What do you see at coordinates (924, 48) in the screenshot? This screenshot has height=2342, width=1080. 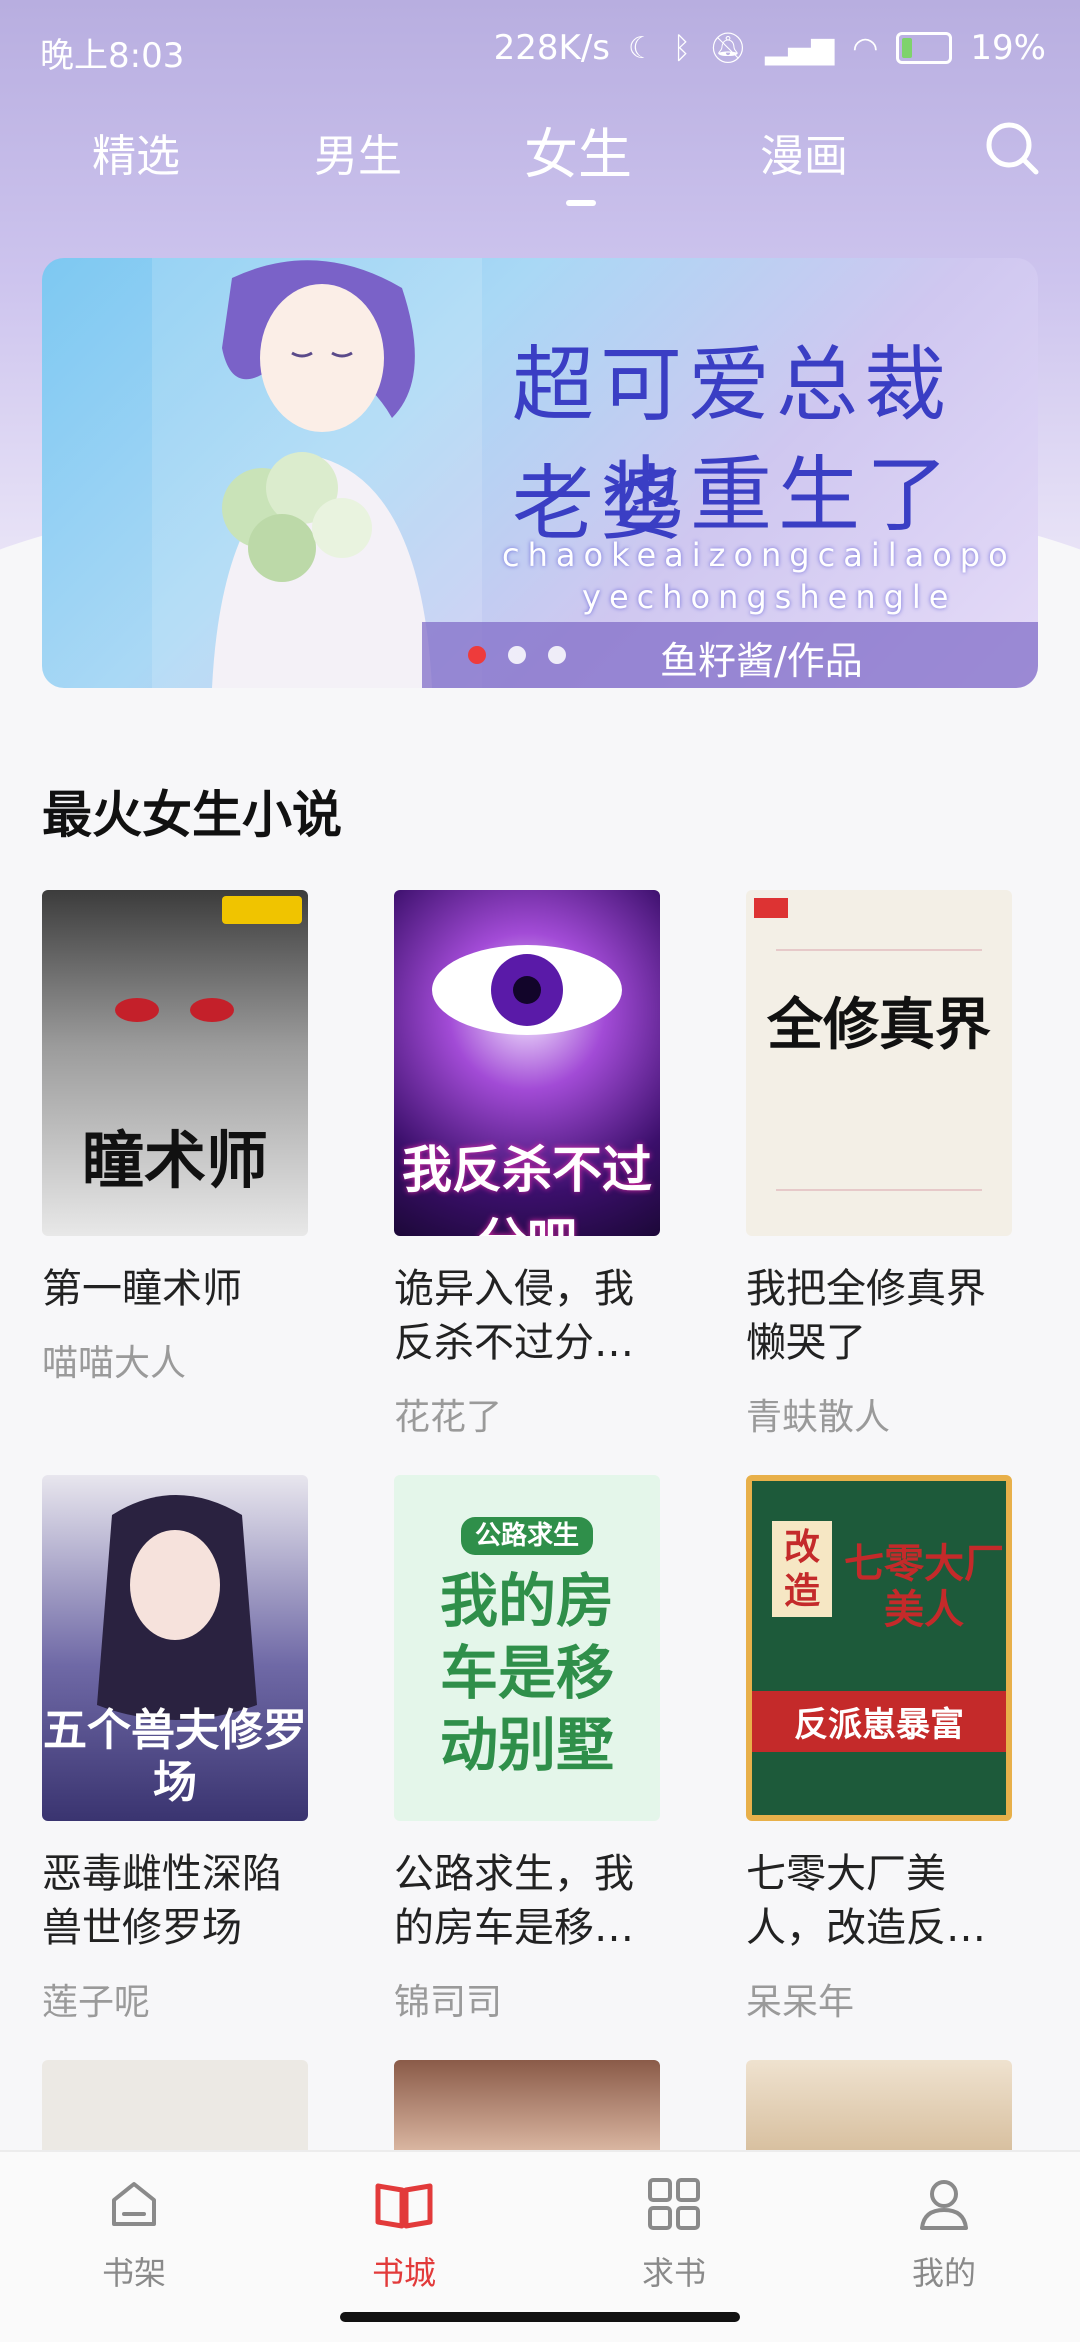 I see `battery-icon` at bounding box center [924, 48].